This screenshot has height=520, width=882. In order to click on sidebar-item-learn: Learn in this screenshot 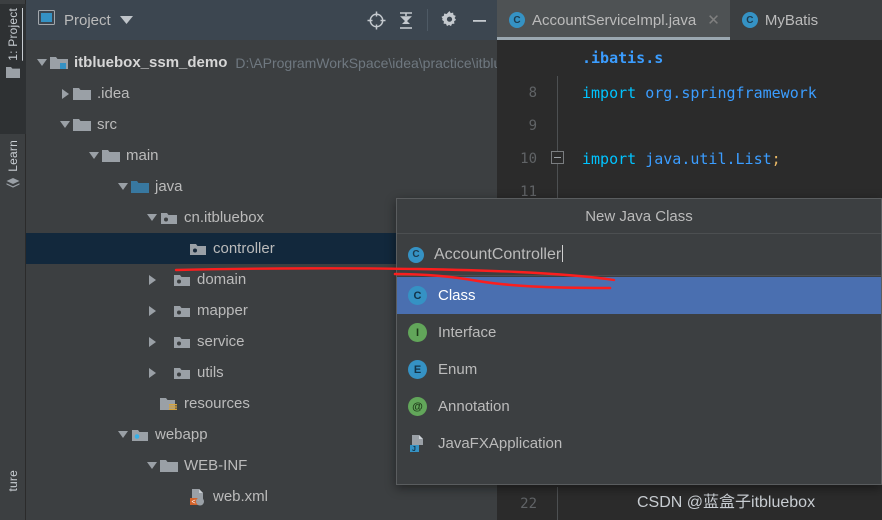, I will do `click(13, 188)`.